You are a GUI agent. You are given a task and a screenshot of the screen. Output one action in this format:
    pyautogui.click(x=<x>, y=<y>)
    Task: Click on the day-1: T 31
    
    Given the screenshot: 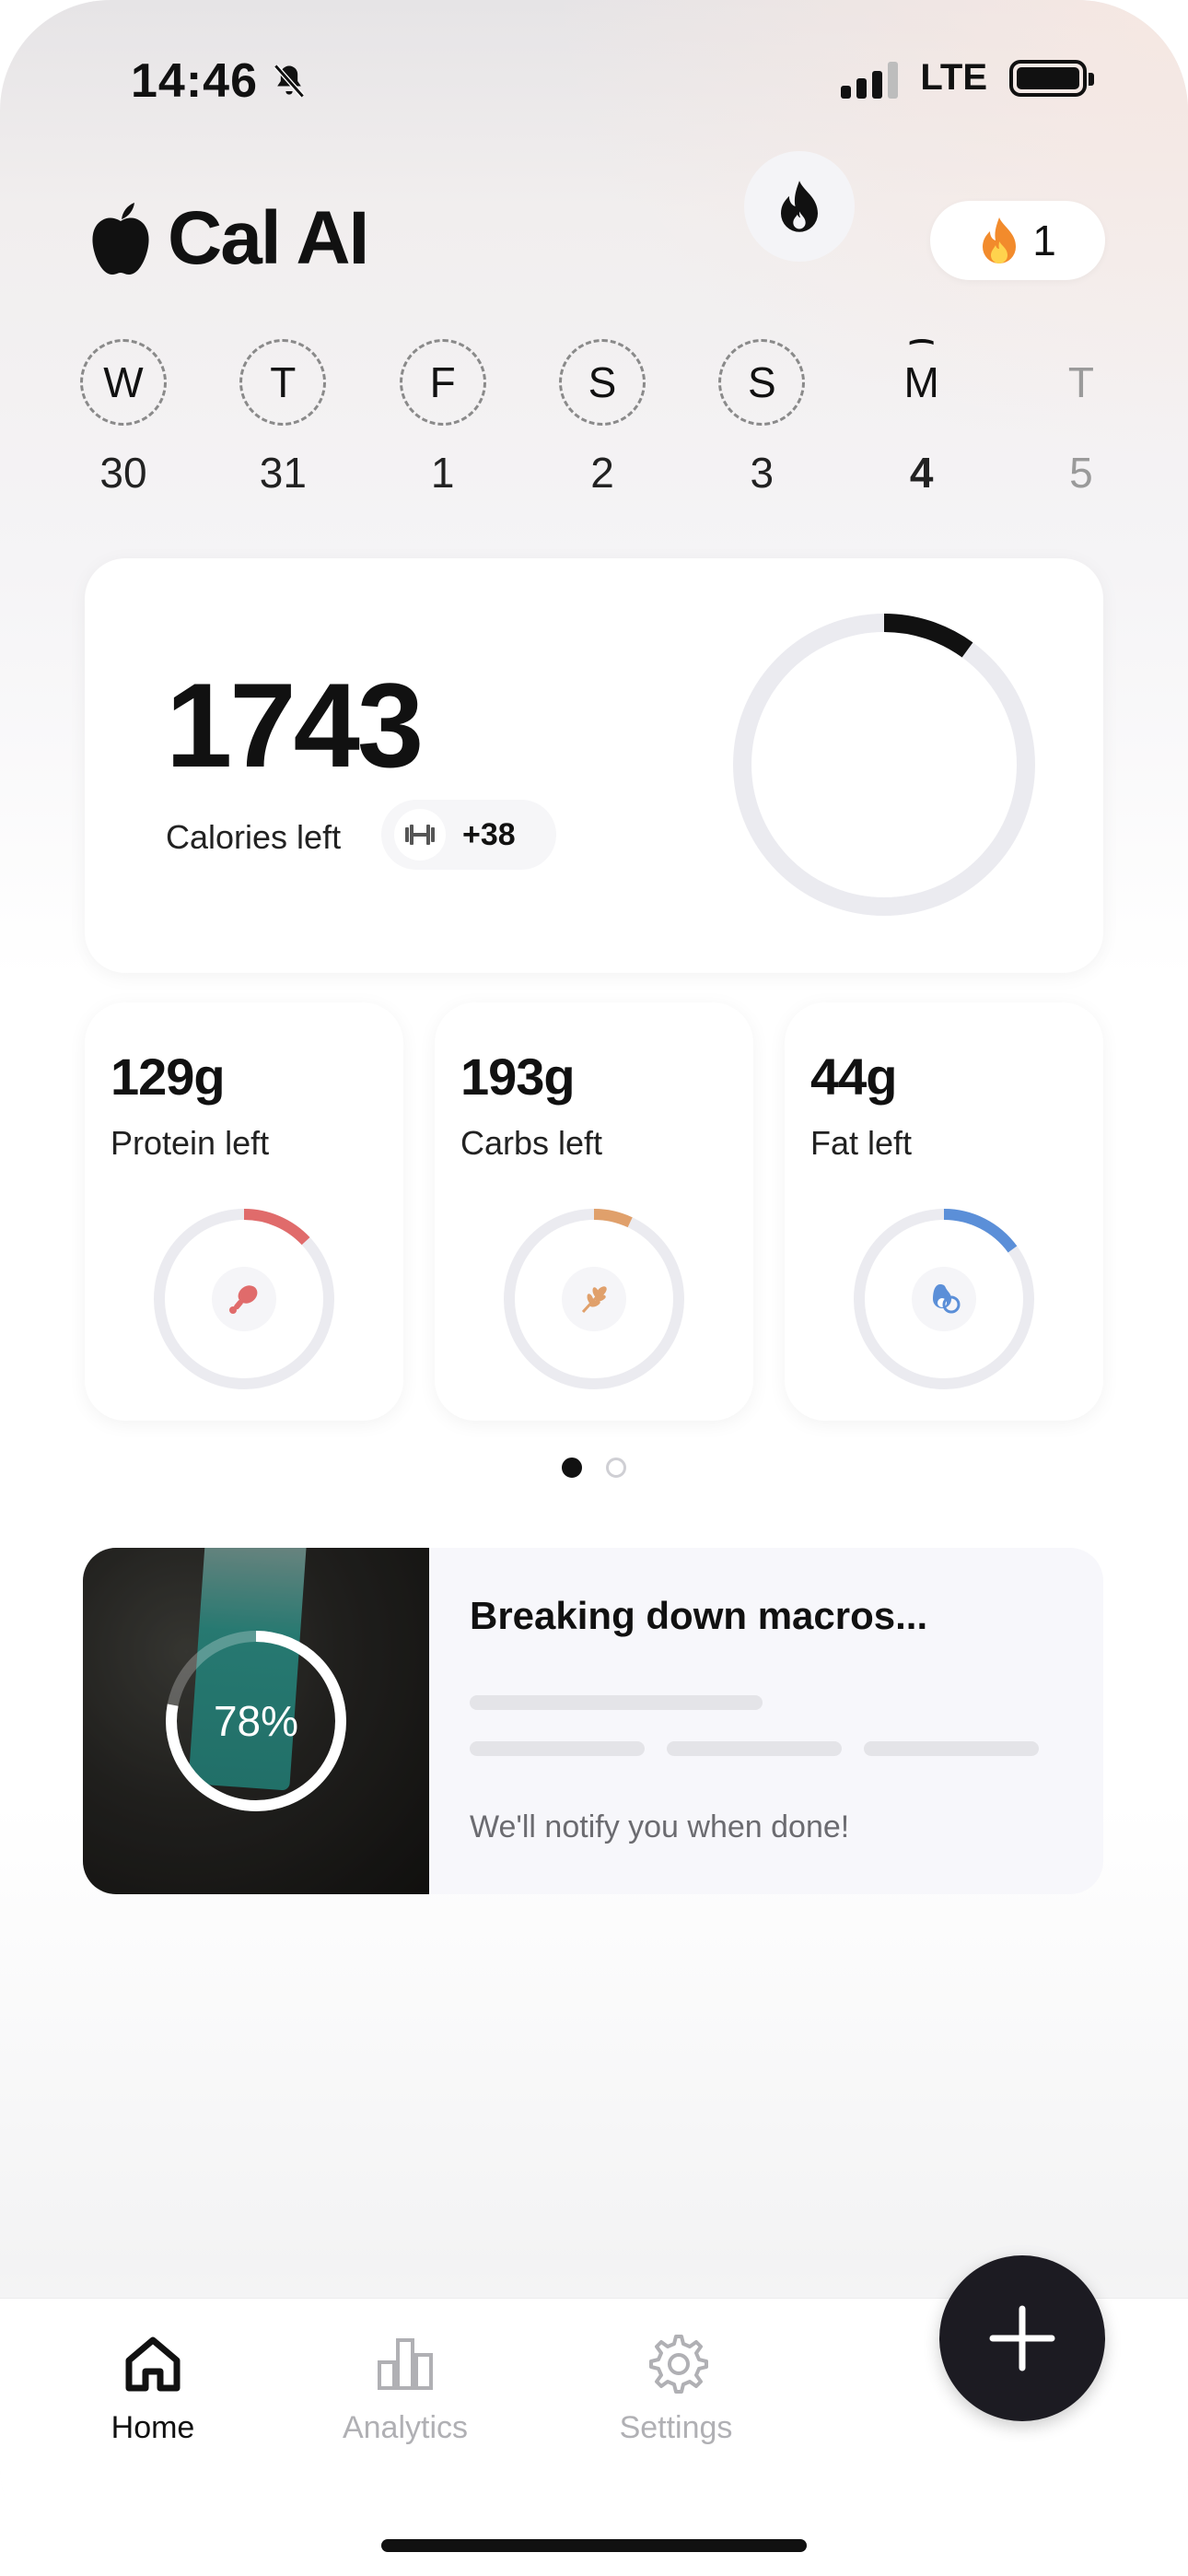 What is the action you would take?
    pyautogui.click(x=283, y=418)
    